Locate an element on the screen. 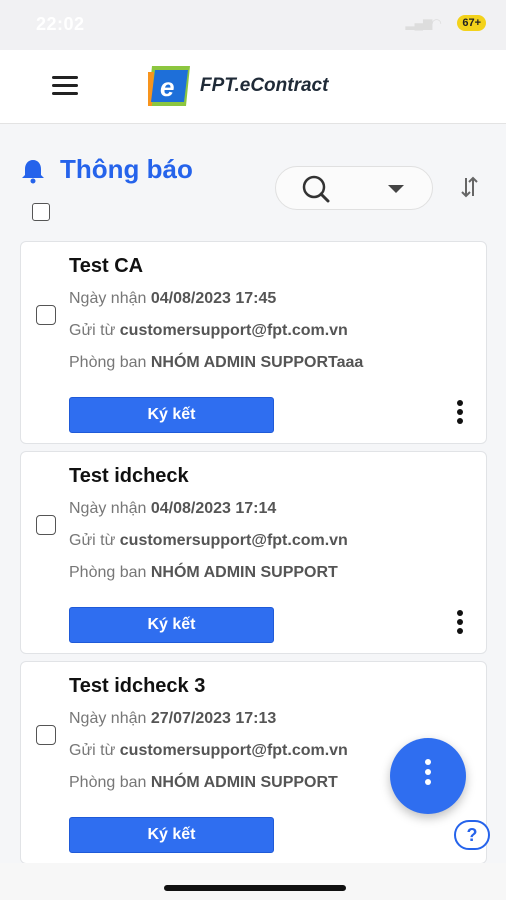 The height and width of the screenshot is (900, 506). chevron-down-icon is located at coordinates (396, 189).